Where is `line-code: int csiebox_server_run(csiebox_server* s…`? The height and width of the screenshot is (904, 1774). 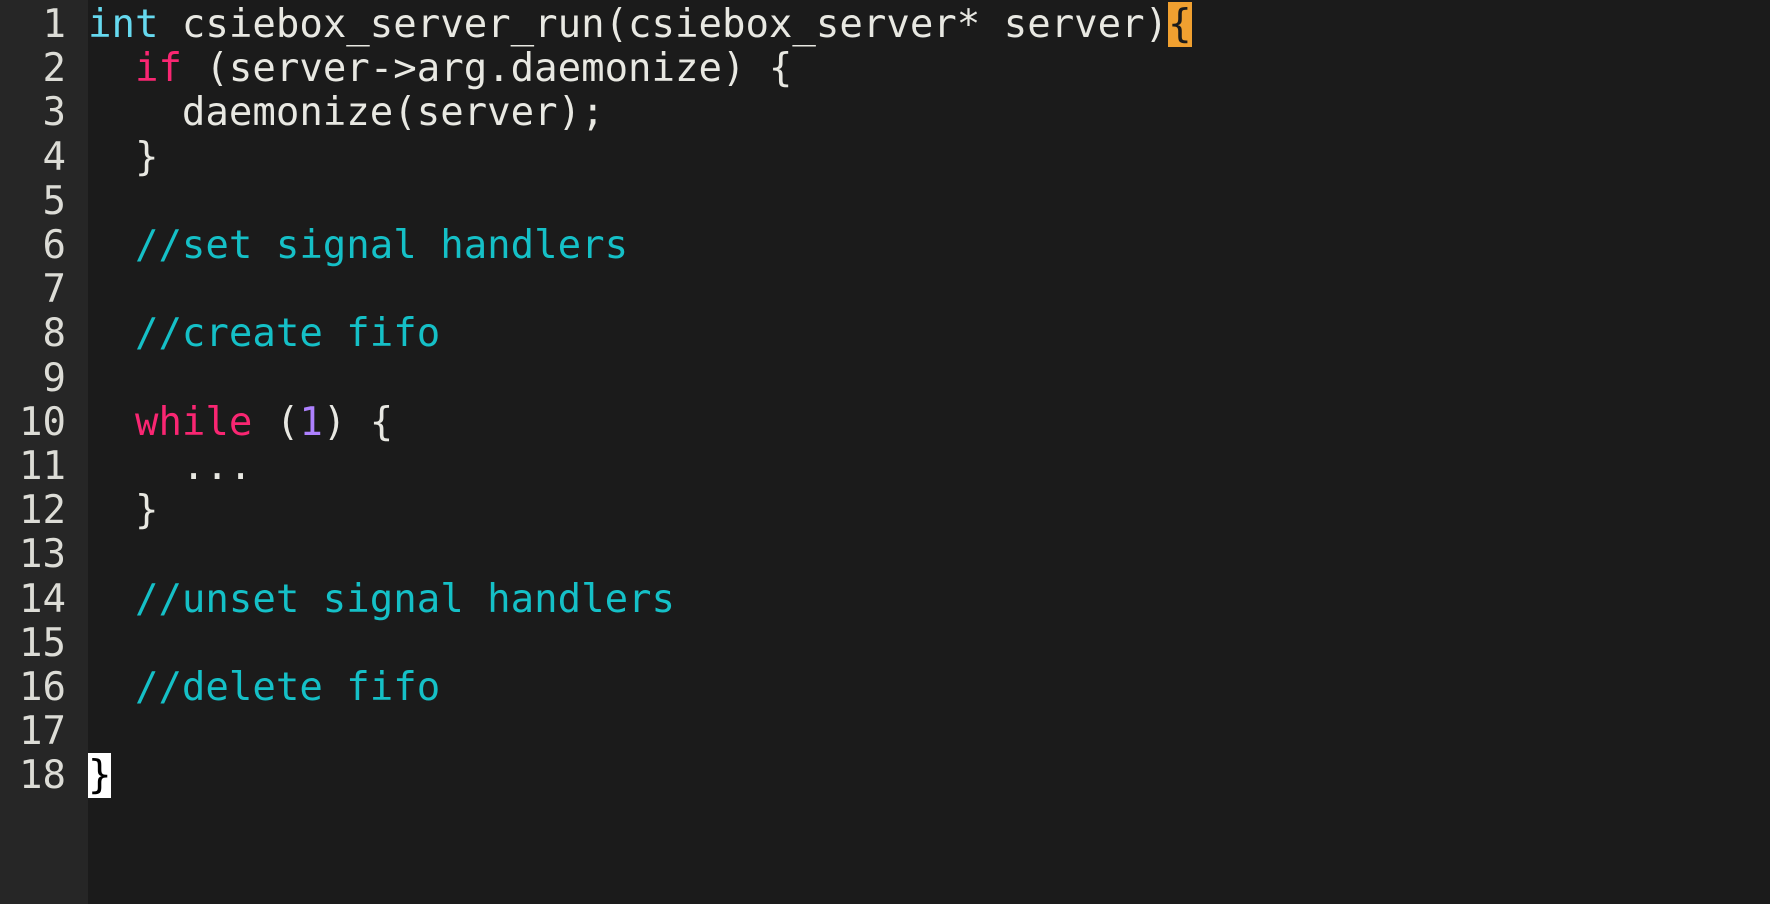 line-code: int csiebox_server_run(csiebox_server* s… is located at coordinates (640, 25).